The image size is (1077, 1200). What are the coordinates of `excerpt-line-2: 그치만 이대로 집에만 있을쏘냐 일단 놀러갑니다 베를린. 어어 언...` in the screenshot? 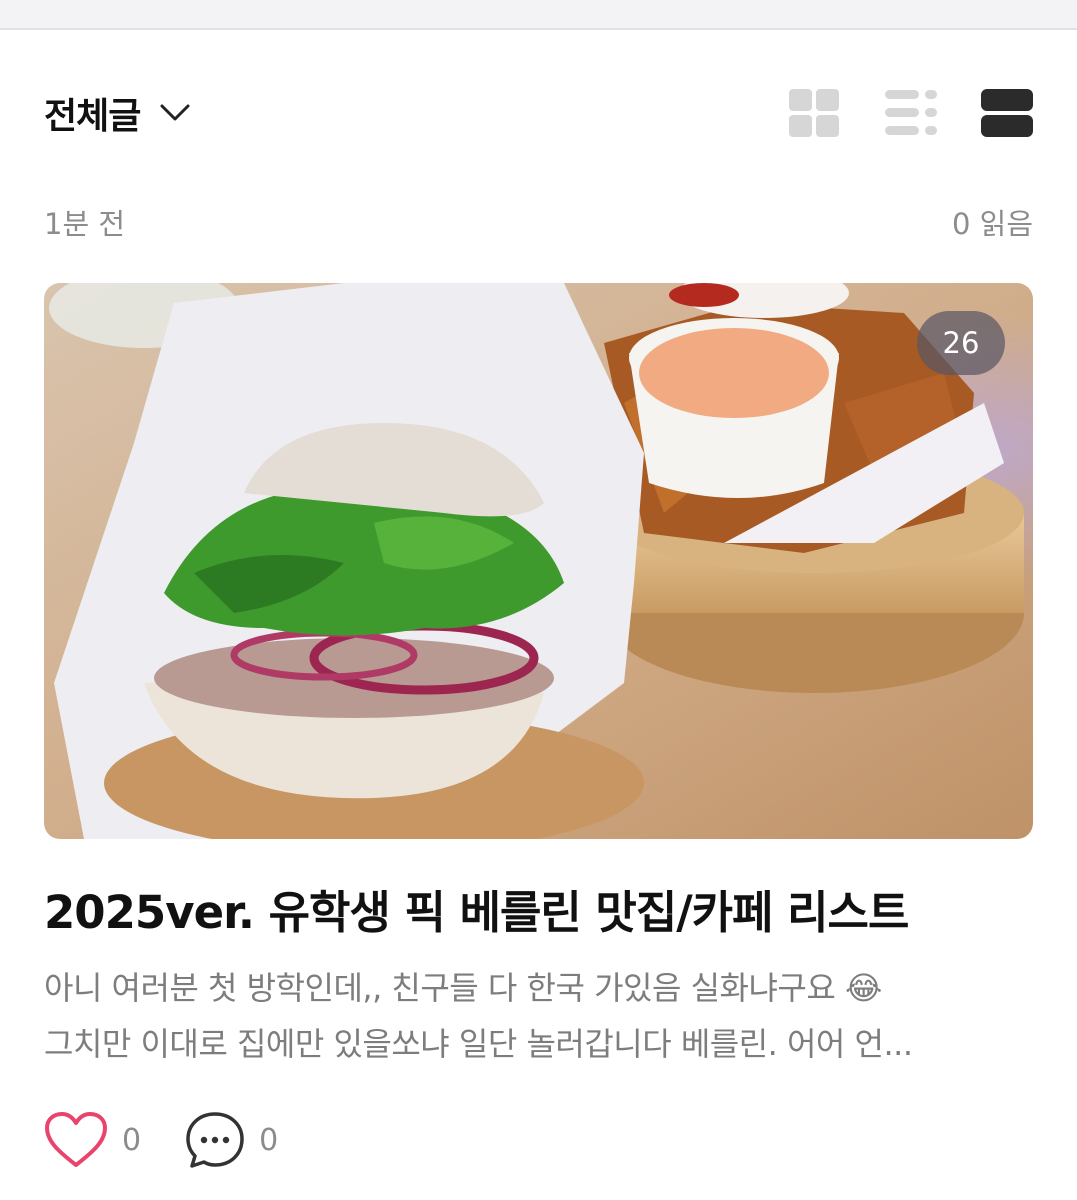 It's located at (478, 1044).